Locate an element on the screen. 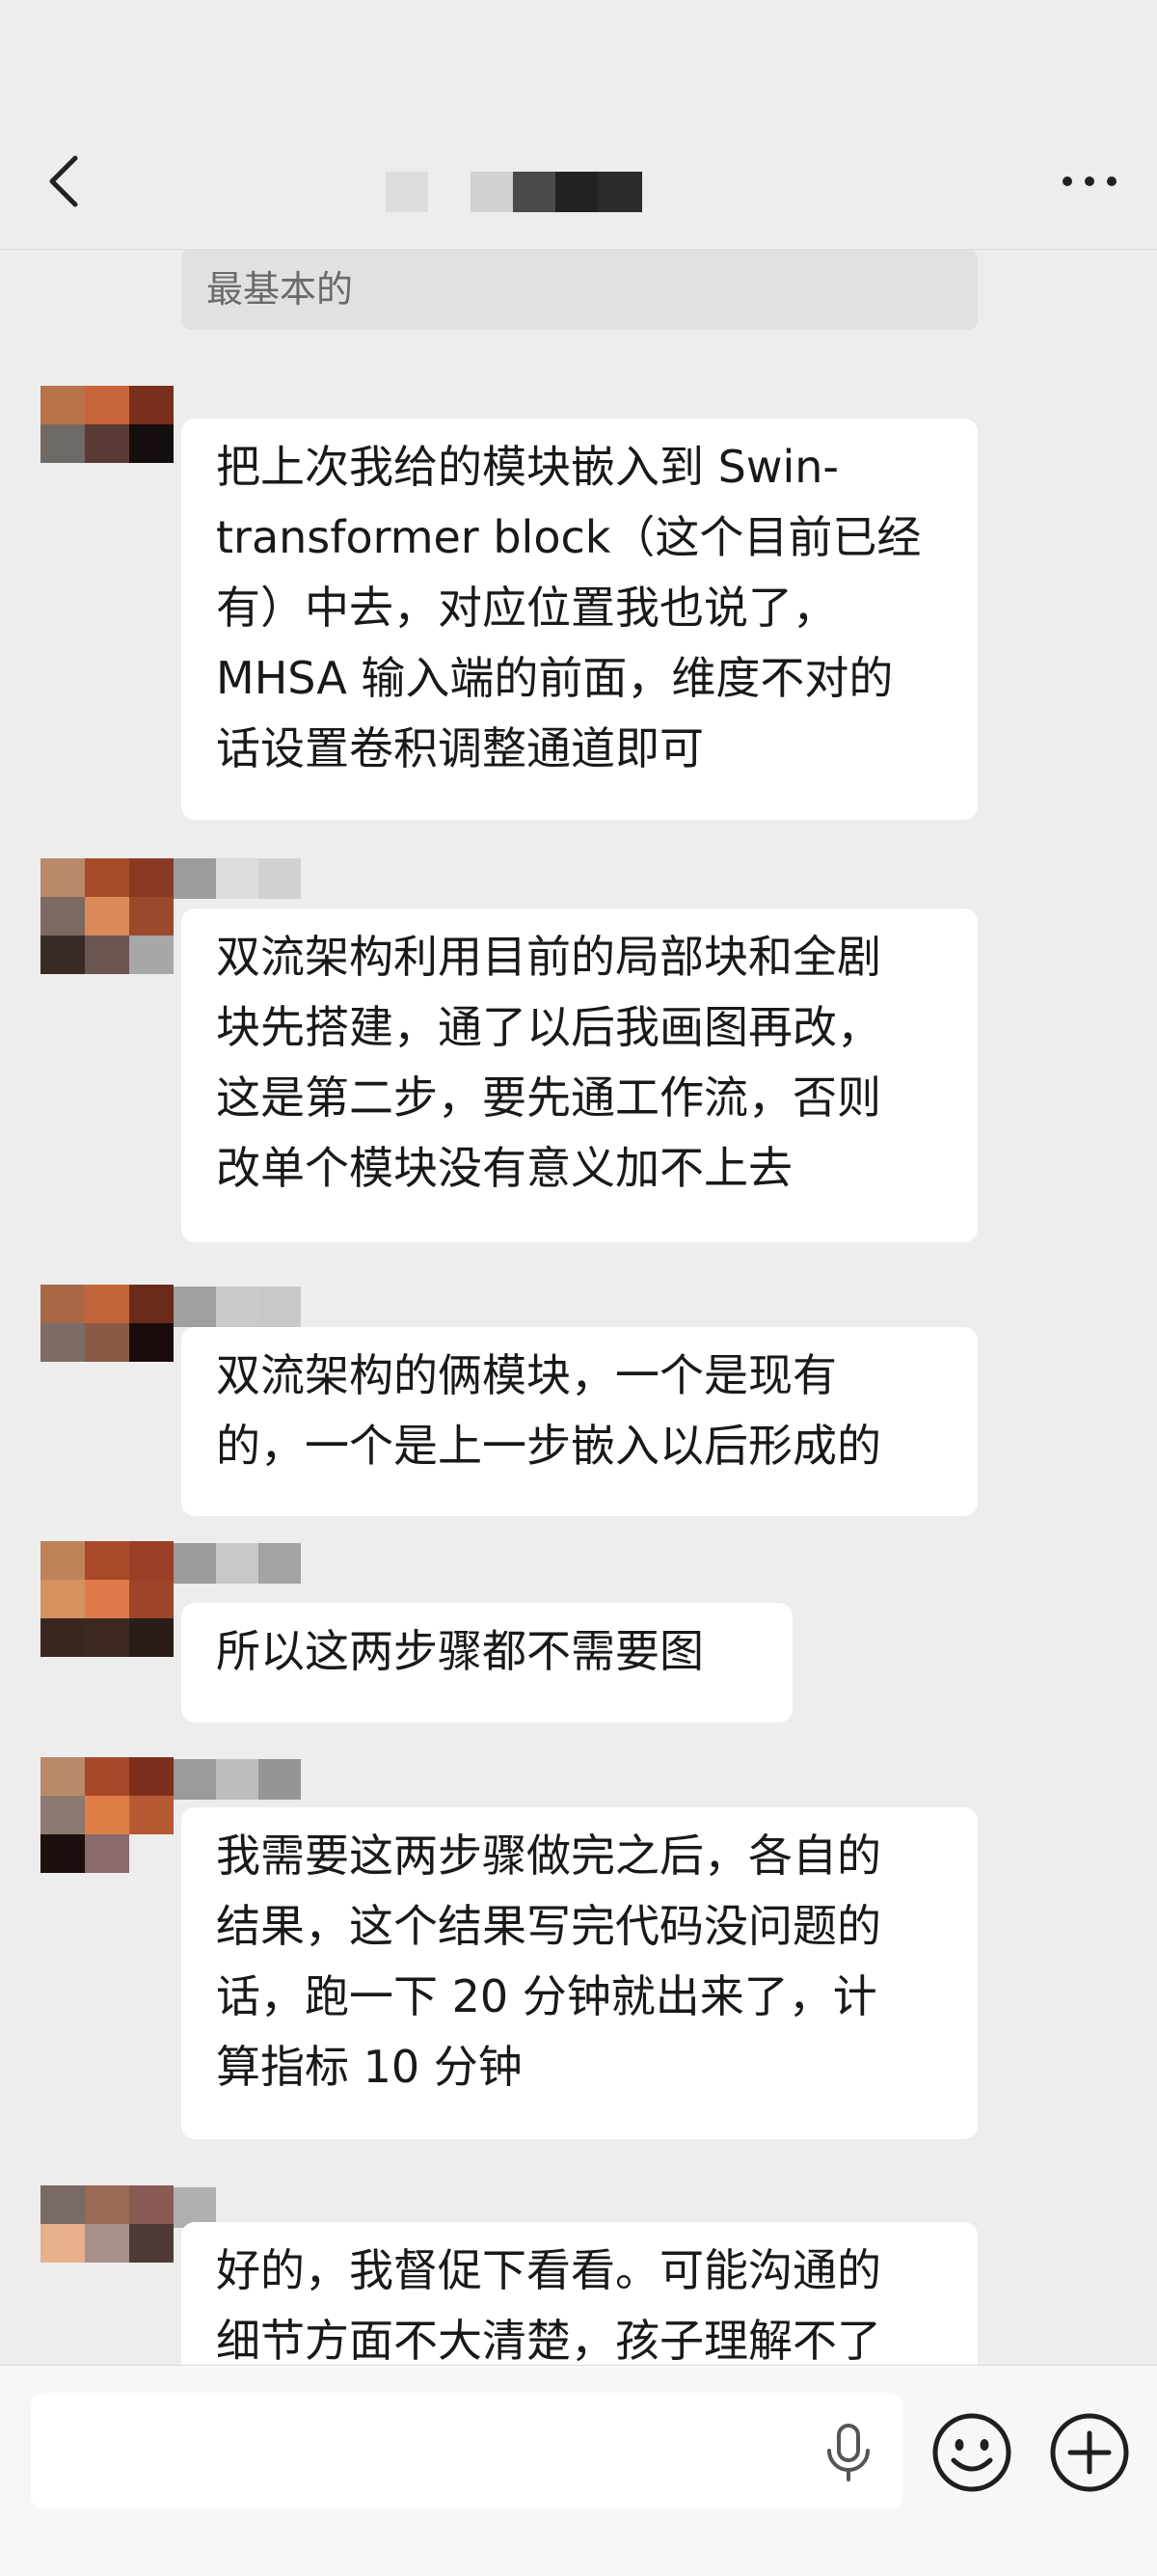  message-bubble: 双流架构的俩模块，一个是现有 的，一个是上一步嵌入以后形成的 is located at coordinates (579, 1421).